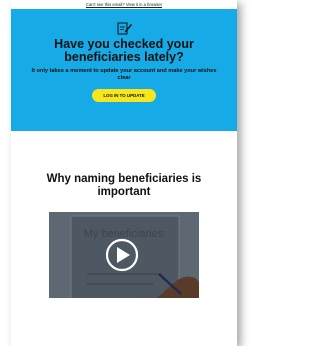 The image size is (320, 346). Describe the element at coordinates (124, 96) in the screenshot. I see `log-in-to-update-button: LOG IN TO UPDATE` at that location.